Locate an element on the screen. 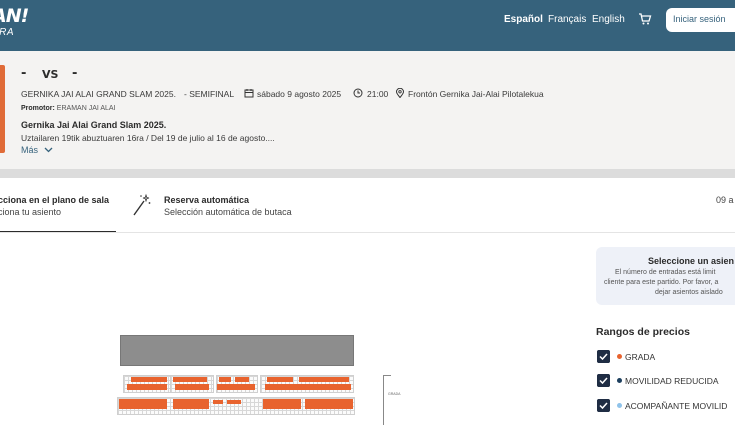 The height and width of the screenshot is (425, 735). tab-auto-reserve-title: Reserva automática is located at coordinates (207, 200).